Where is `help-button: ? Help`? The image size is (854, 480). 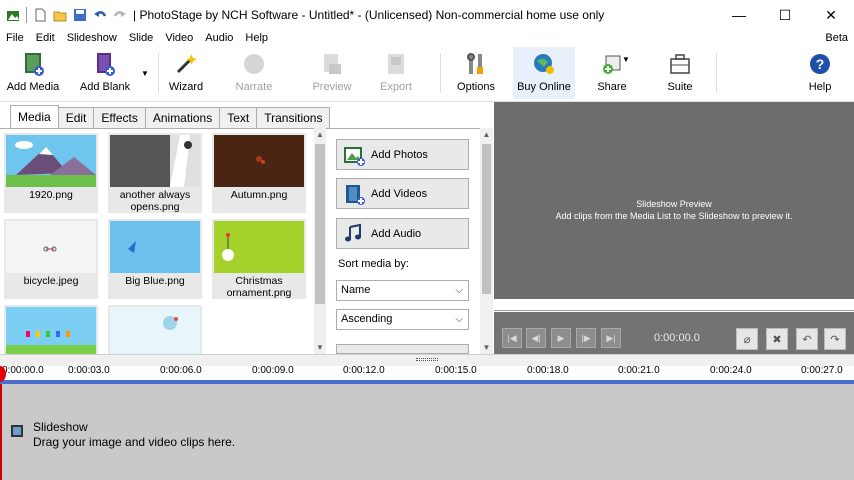 help-button: ? Help is located at coordinates (820, 73).